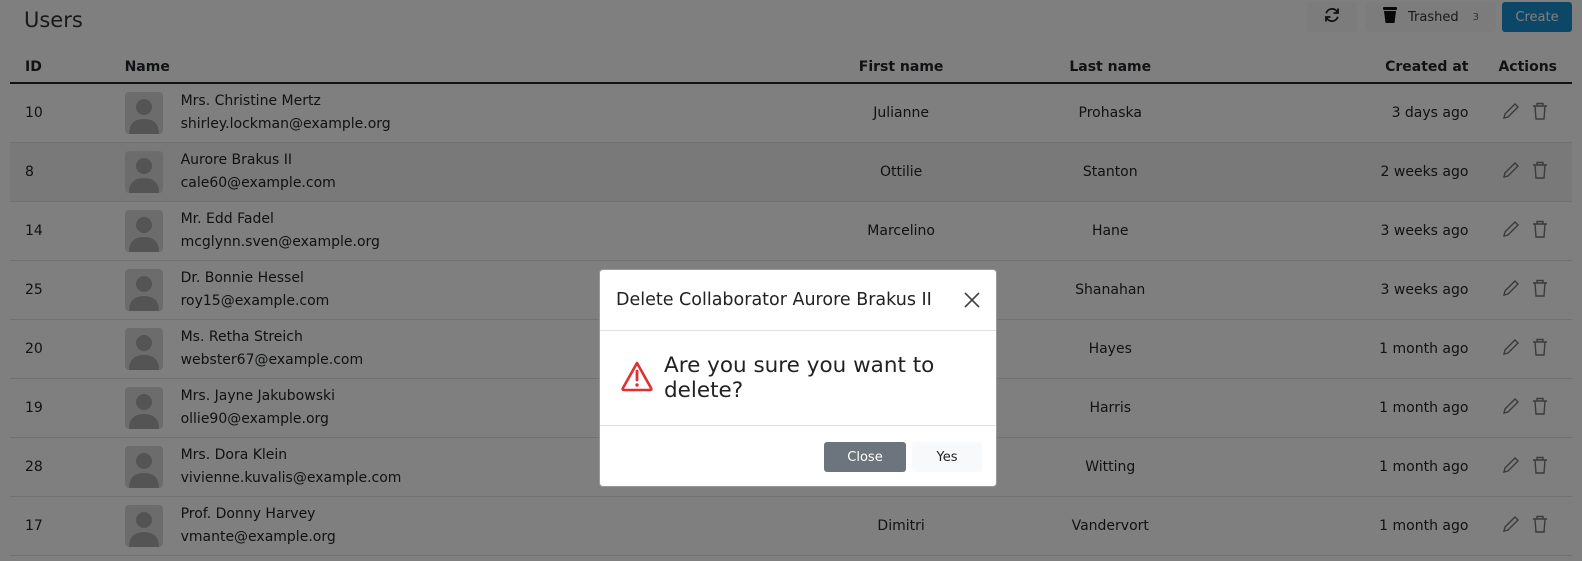  What do you see at coordinates (774, 300) in the screenshot?
I see `modal-title: Delete Collaborator Aurore Brakus II` at bounding box center [774, 300].